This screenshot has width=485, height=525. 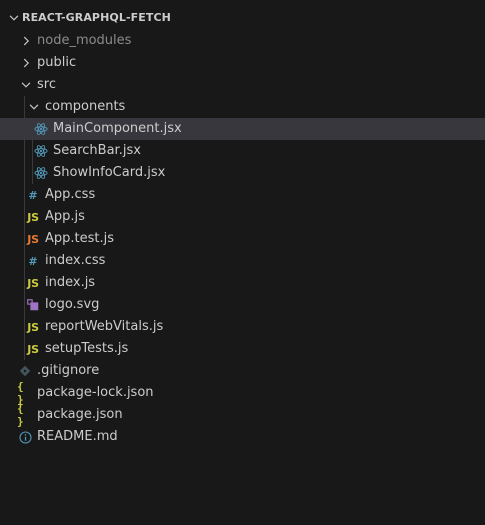 I want to click on tree-file-app-test-js: JS App.test.js, so click(x=242, y=239).